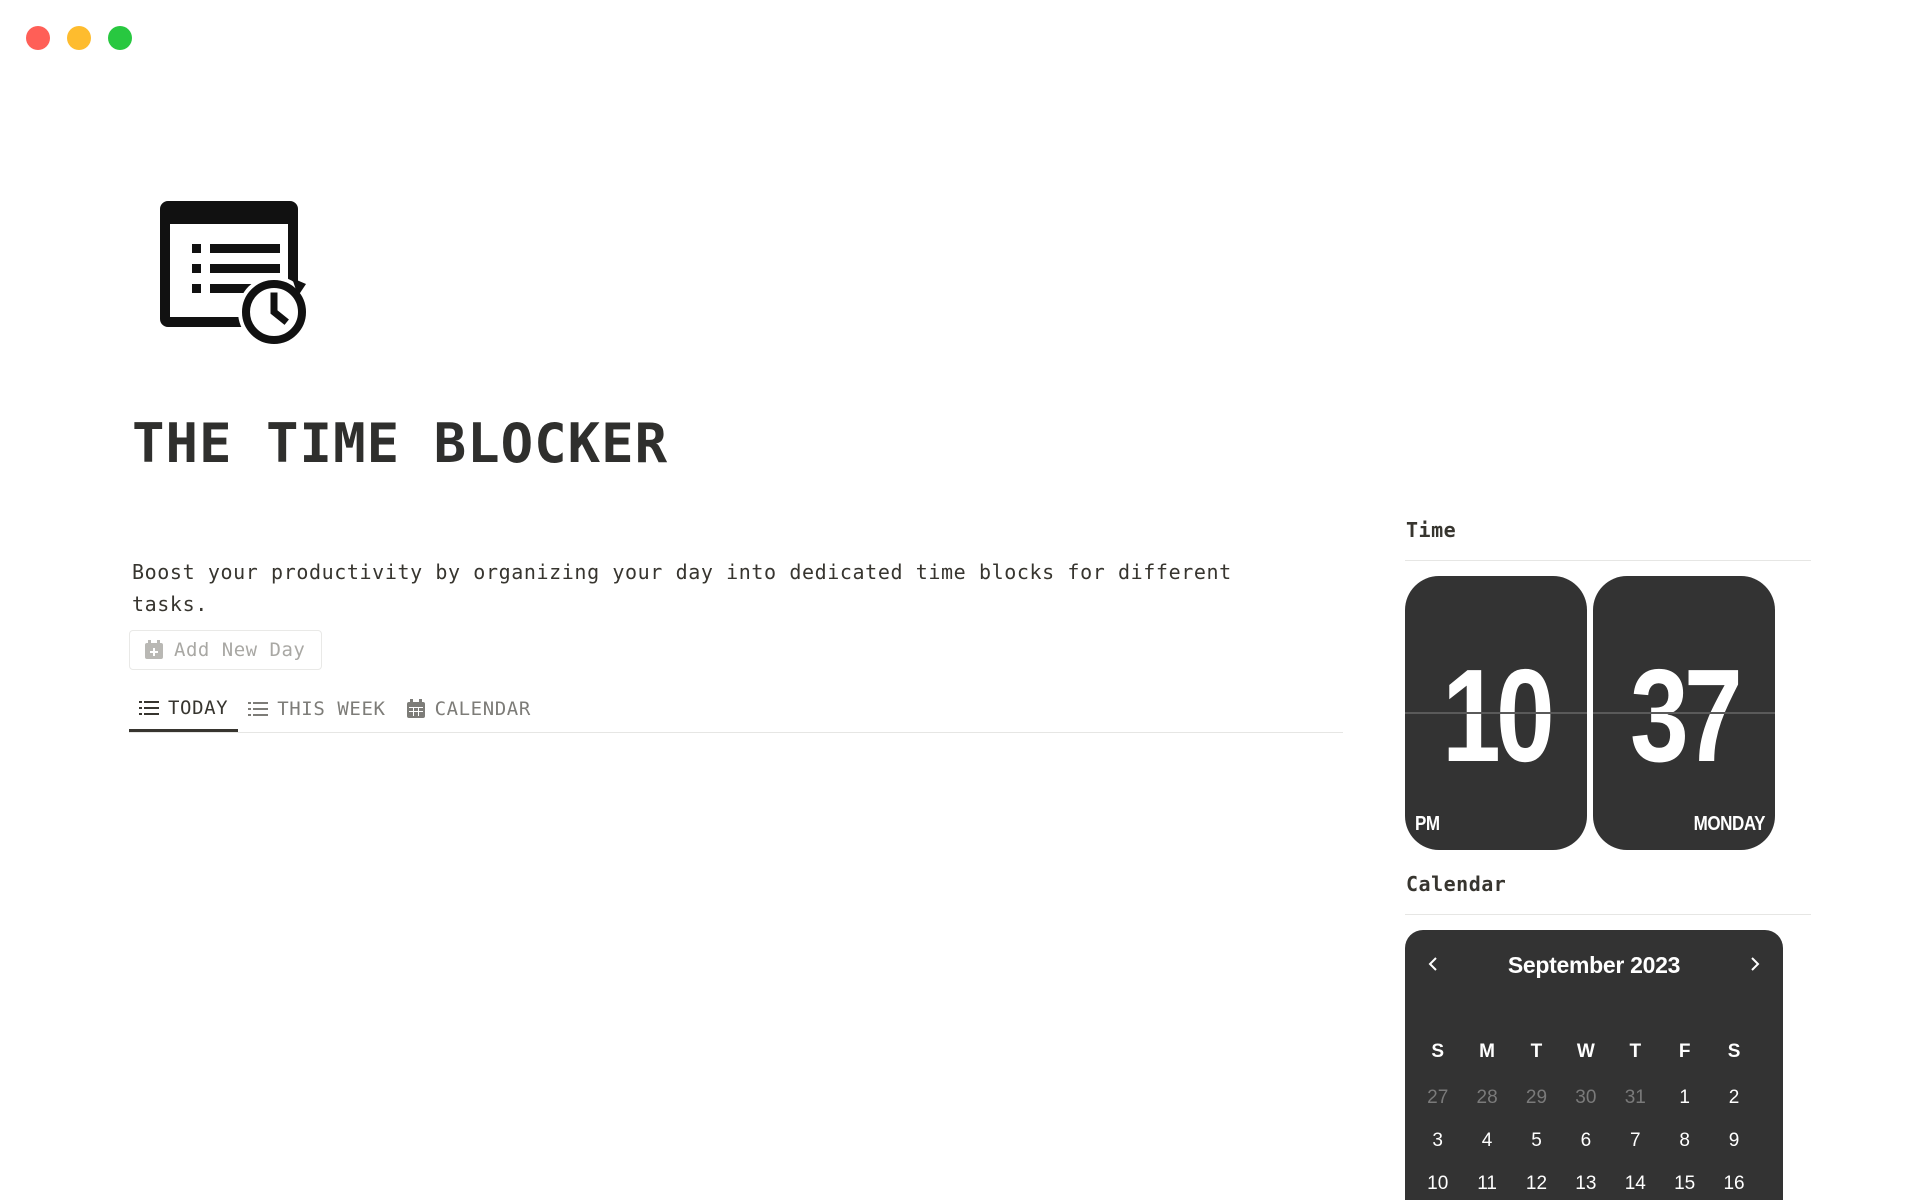 The image size is (1920, 1200). I want to click on tab-this-week: THIS WEEK, so click(316, 709).